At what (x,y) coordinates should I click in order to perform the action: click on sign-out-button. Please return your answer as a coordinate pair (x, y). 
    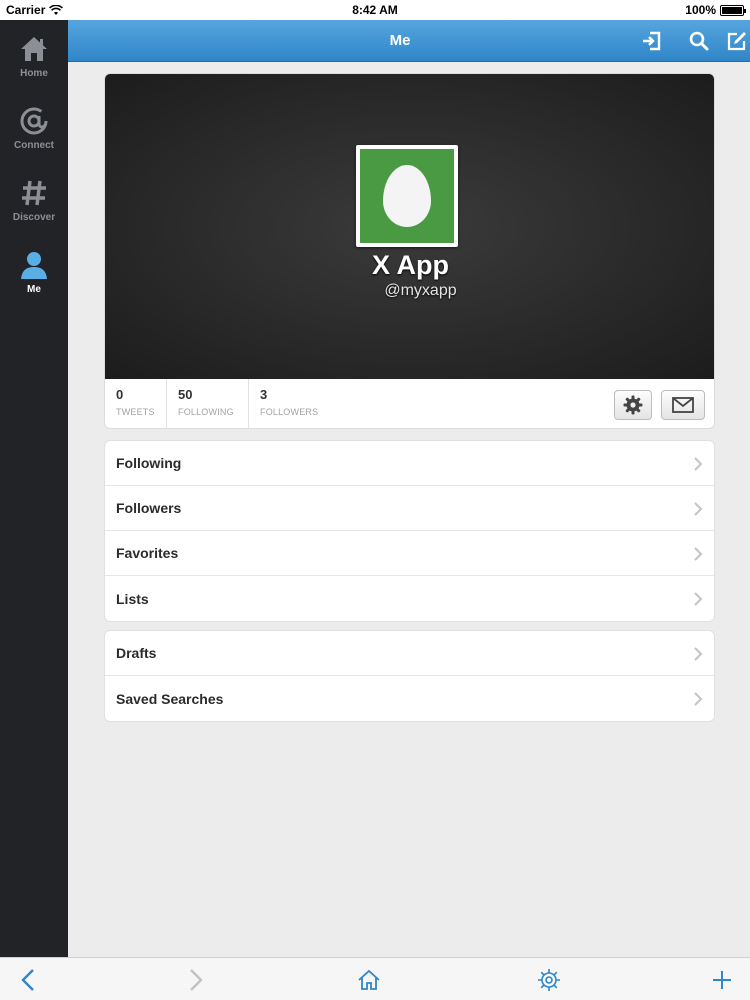
    Looking at the image, I should click on (651, 41).